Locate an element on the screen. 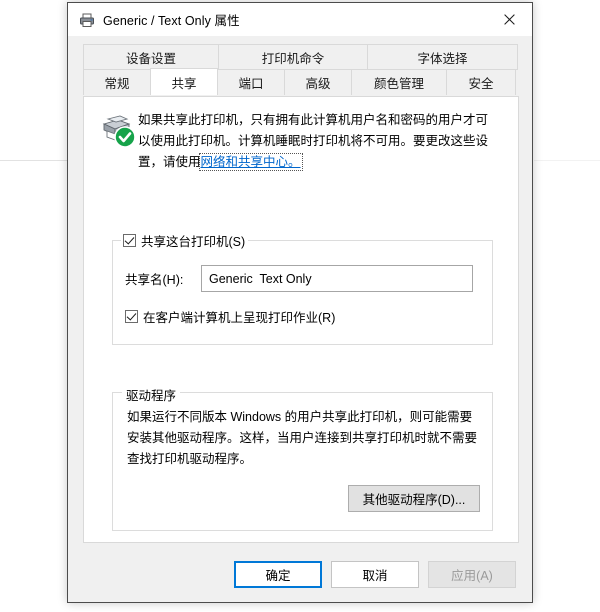  tab-label: 打印机命令 is located at coordinates (293, 58).